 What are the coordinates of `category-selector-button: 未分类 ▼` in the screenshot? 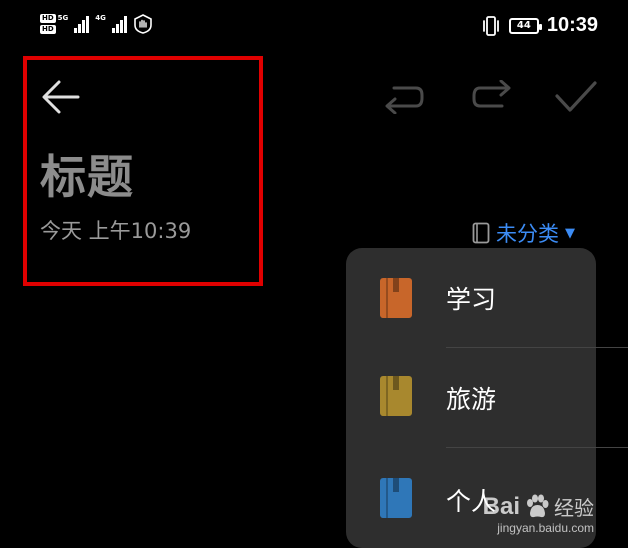 It's located at (523, 233).